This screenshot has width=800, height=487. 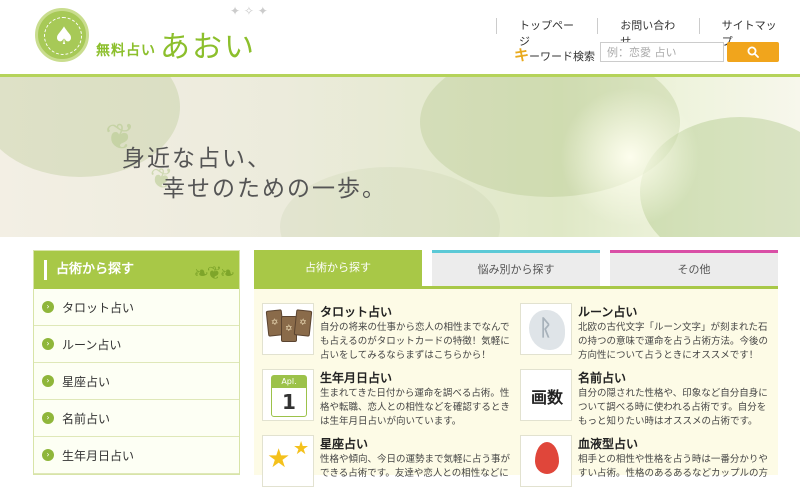 I want to click on kanji-strokes-icon: 画数, so click(x=546, y=397).